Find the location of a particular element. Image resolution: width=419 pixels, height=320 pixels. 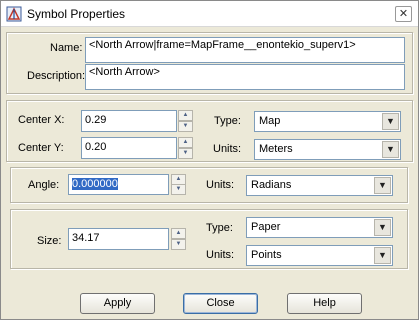

center-y-spinner: ▲ ▼ is located at coordinates (185, 148).